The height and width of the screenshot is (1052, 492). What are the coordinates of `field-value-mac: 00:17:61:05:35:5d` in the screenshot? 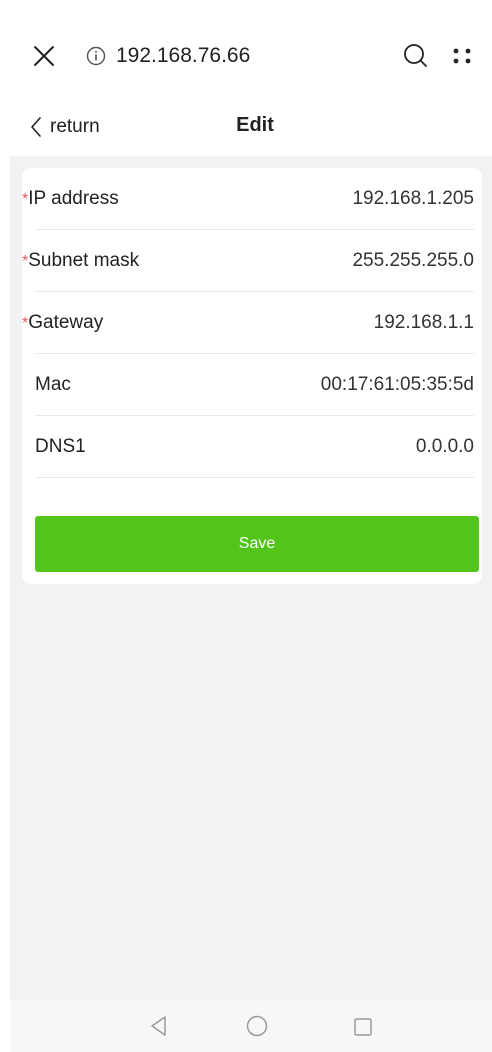 It's located at (397, 385).